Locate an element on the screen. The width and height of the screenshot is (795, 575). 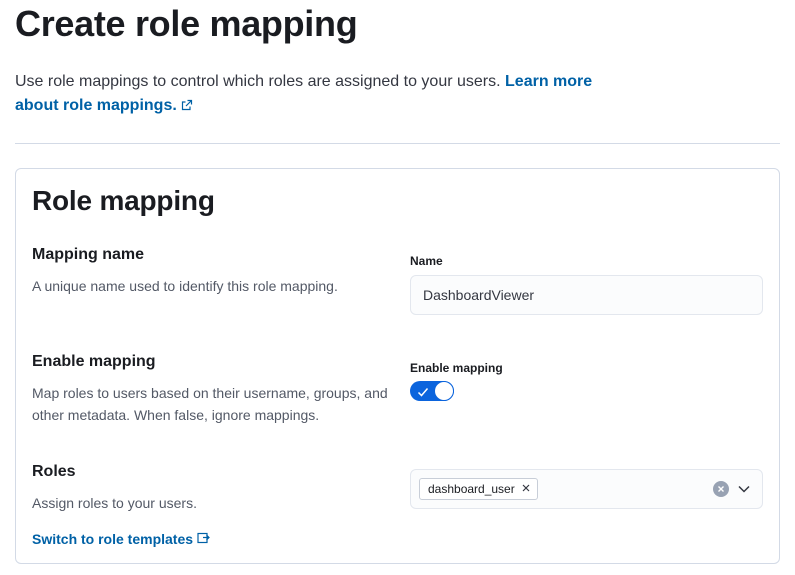
switch-to-role-templates-link: Switch to role templates is located at coordinates (121, 539).